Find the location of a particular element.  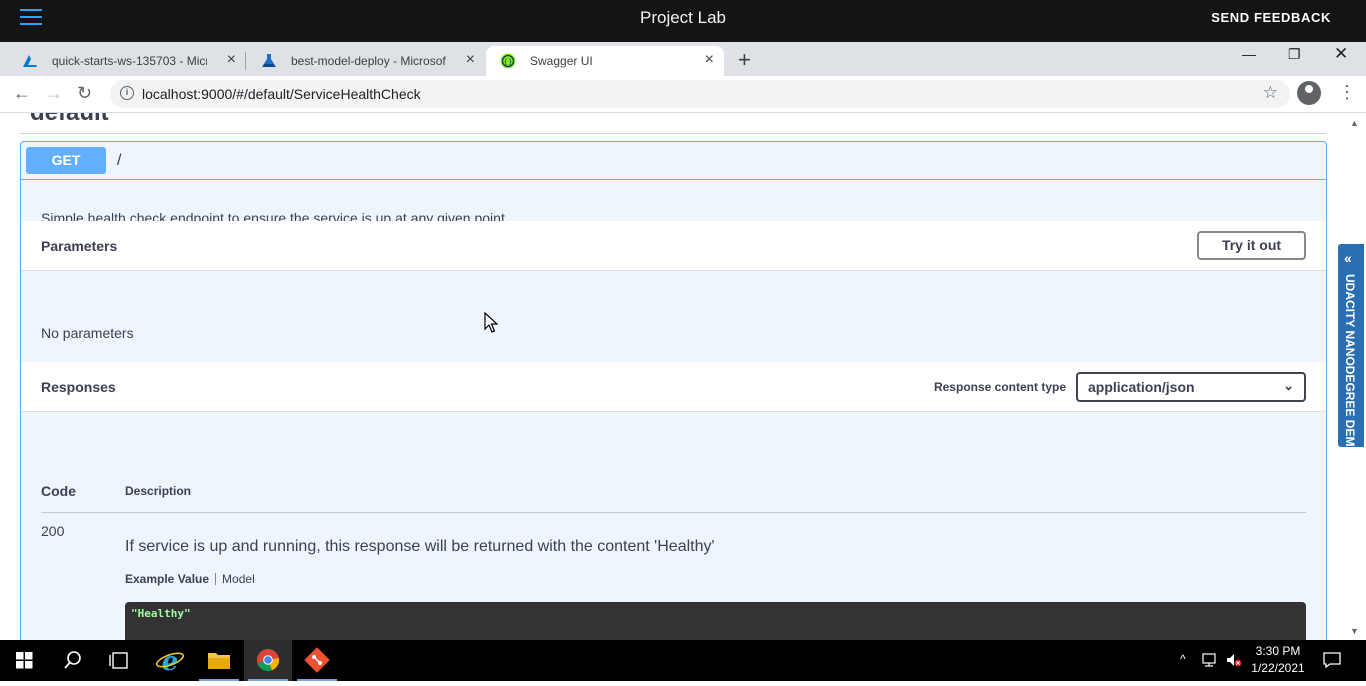

git-icon is located at coordinates (317, 660).